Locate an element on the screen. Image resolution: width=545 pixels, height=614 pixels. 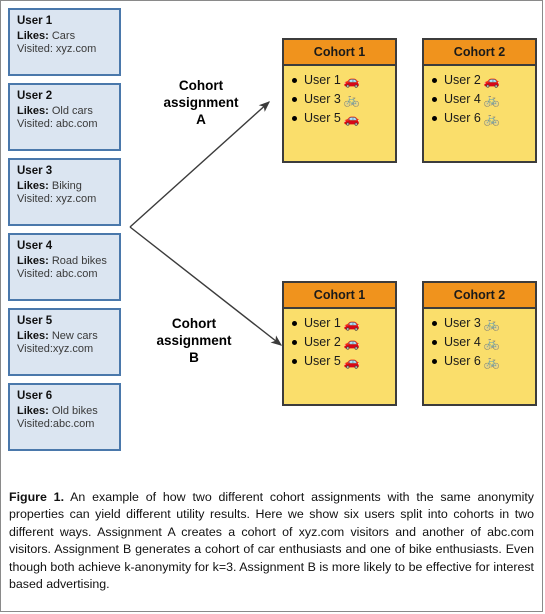
cohort-member-list: User 1 🚗 User 3 🚲 User 5 🚗 is located at coordinates (339, 97).